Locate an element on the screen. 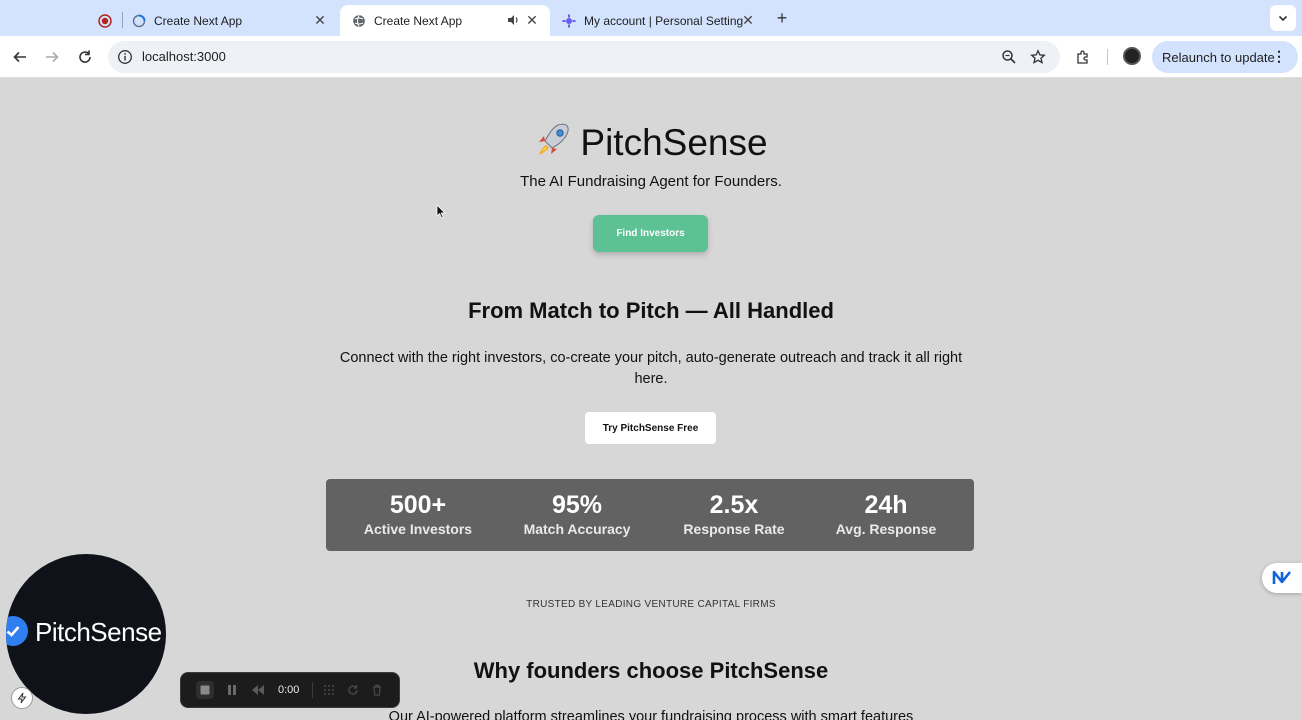 The height and width of the screenshot is (720, 1302). tab-my-account: My account | Personal Setting ✕ is located at coordinates (658, 20).